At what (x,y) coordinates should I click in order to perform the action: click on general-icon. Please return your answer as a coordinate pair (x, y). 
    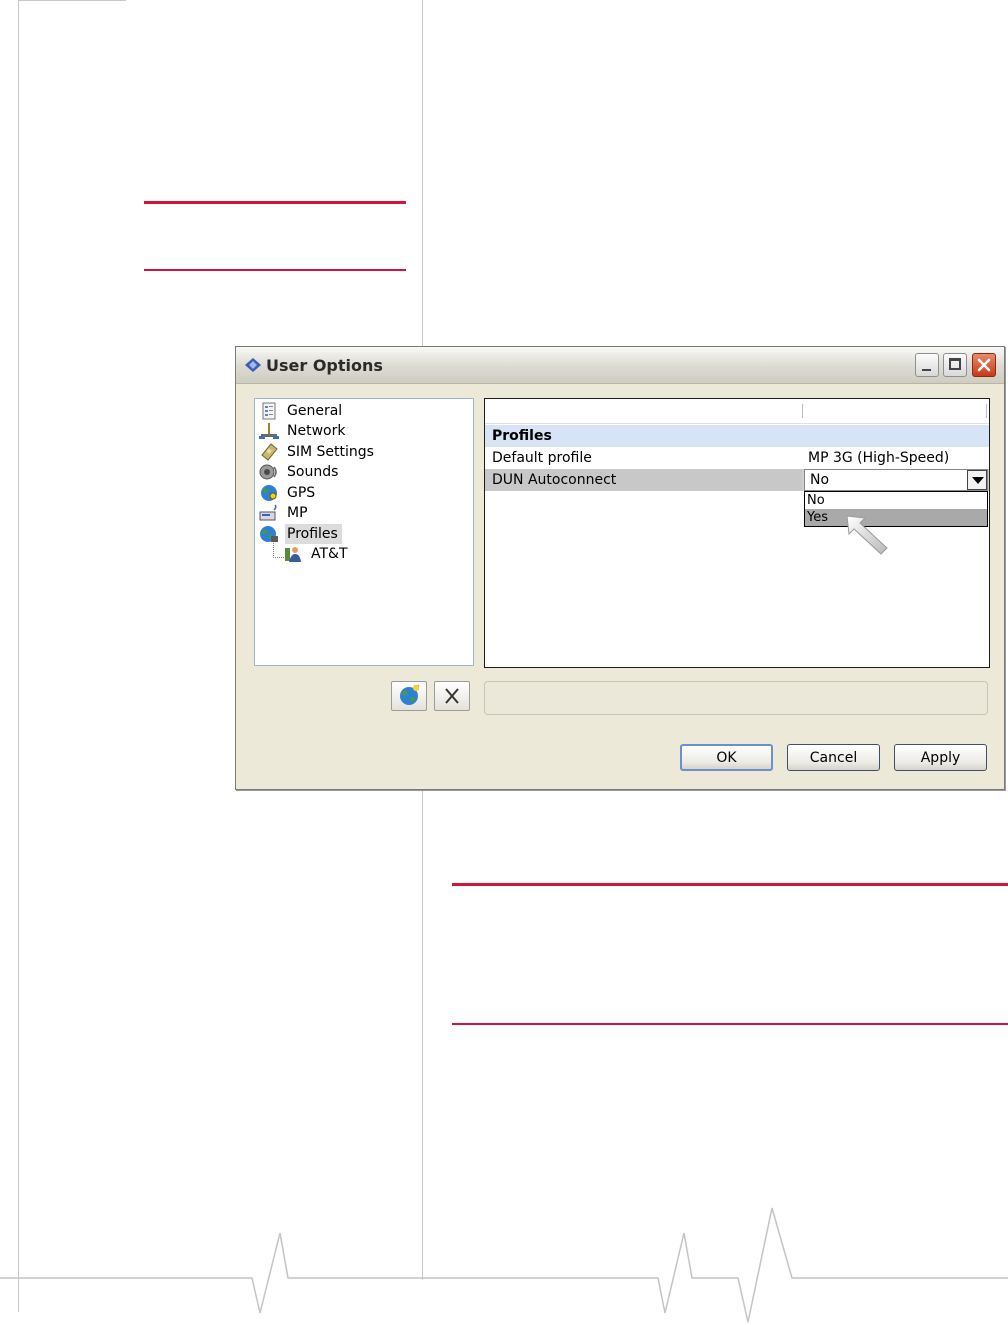
    Looking at the image, I should click on (269, 411).